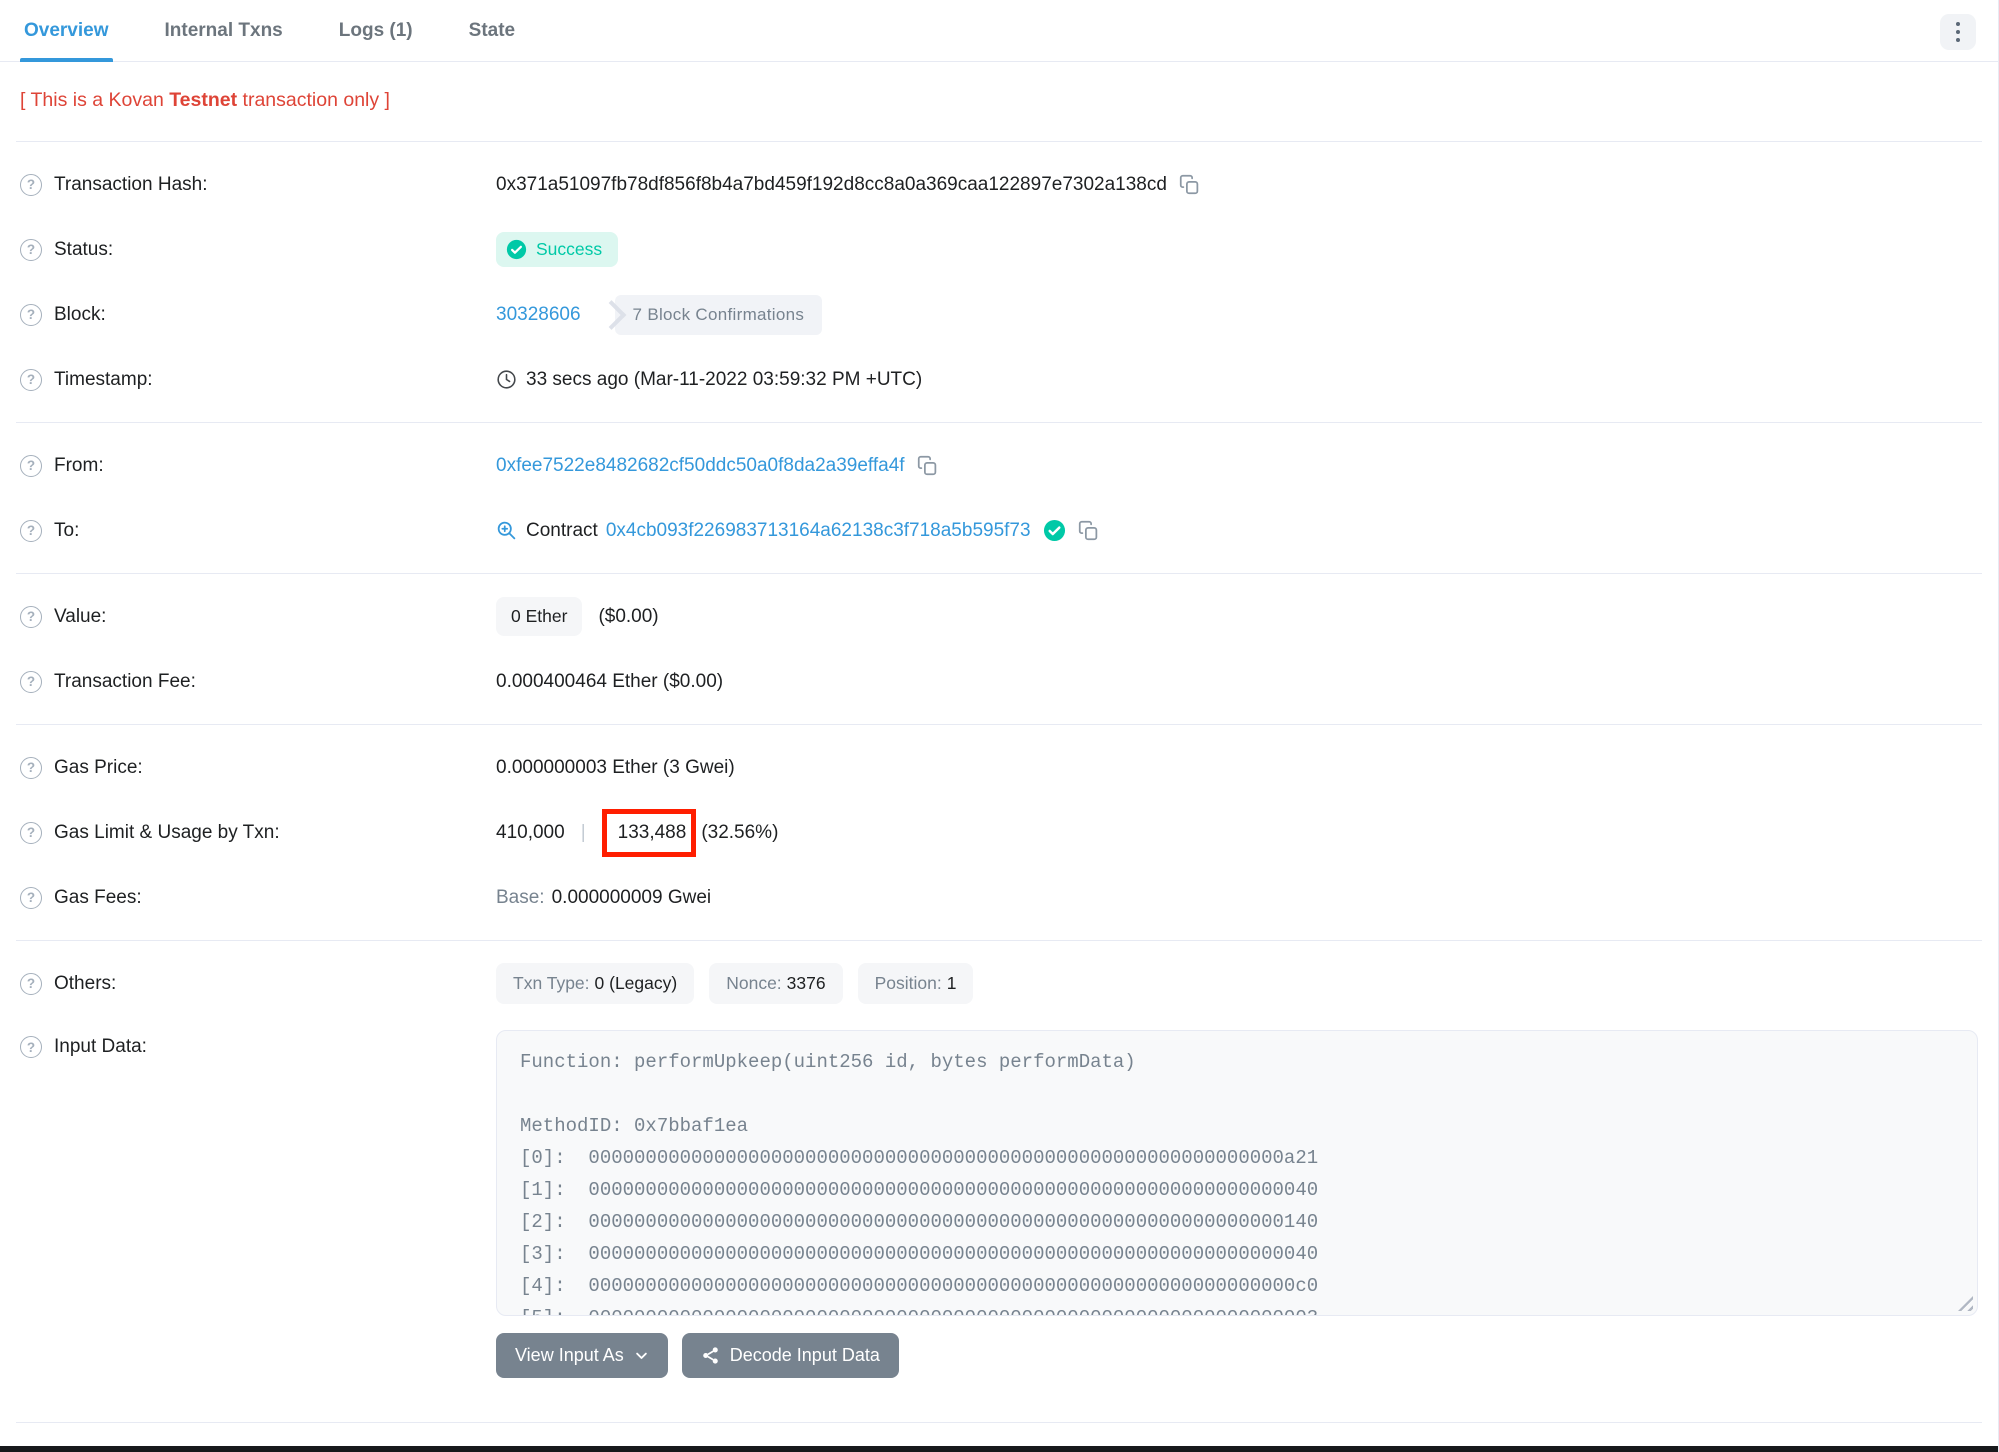  Describe the element at coordinates (258, 1044) in the screenshot. I see `input-data-label: ? Input Data:` at that location.